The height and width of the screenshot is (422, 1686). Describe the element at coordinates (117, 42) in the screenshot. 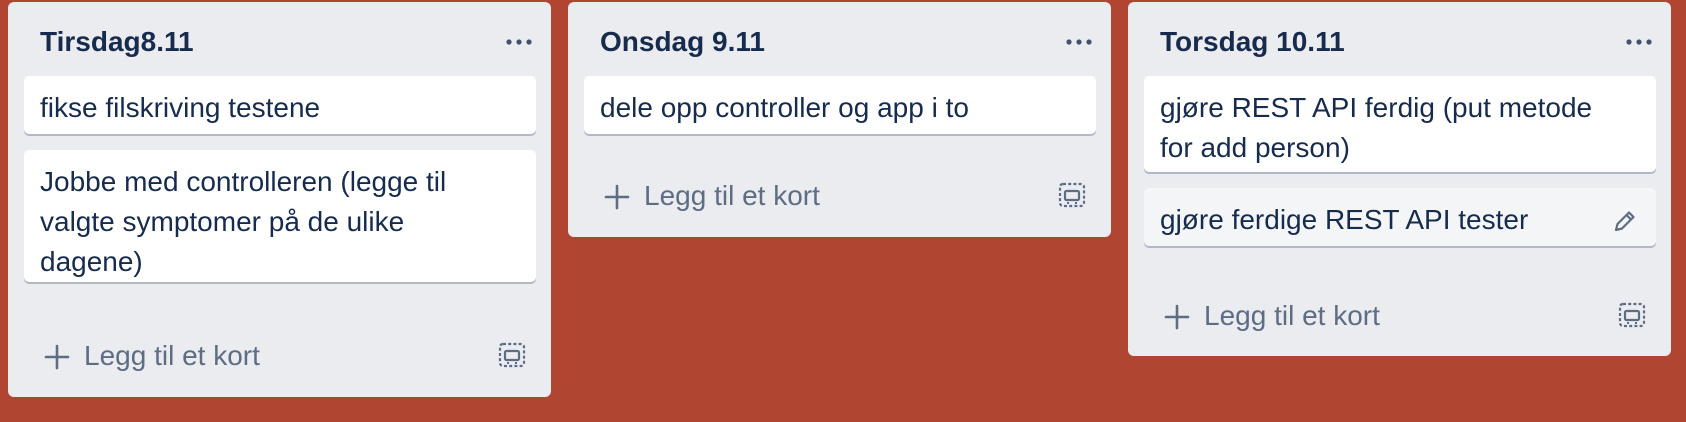

I see `list-title: Tirsdag8.11` at that location.